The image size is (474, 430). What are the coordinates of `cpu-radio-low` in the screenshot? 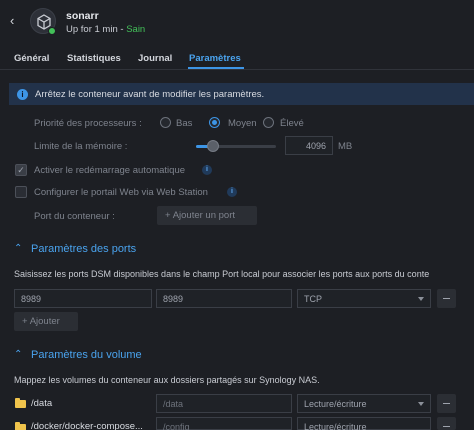 It's located at (165, 122).